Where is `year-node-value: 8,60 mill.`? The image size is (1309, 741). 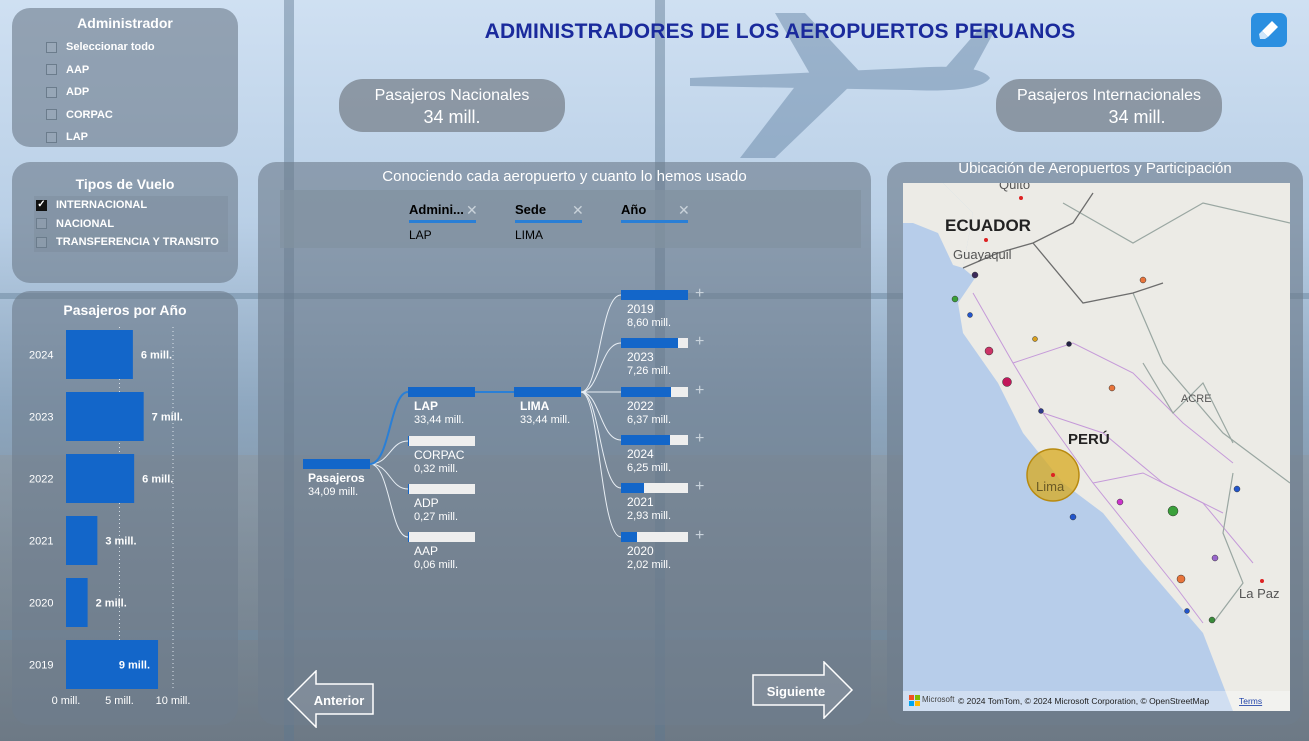
year-node-value: 8,60 mill. is located at coordinates (649, 323).